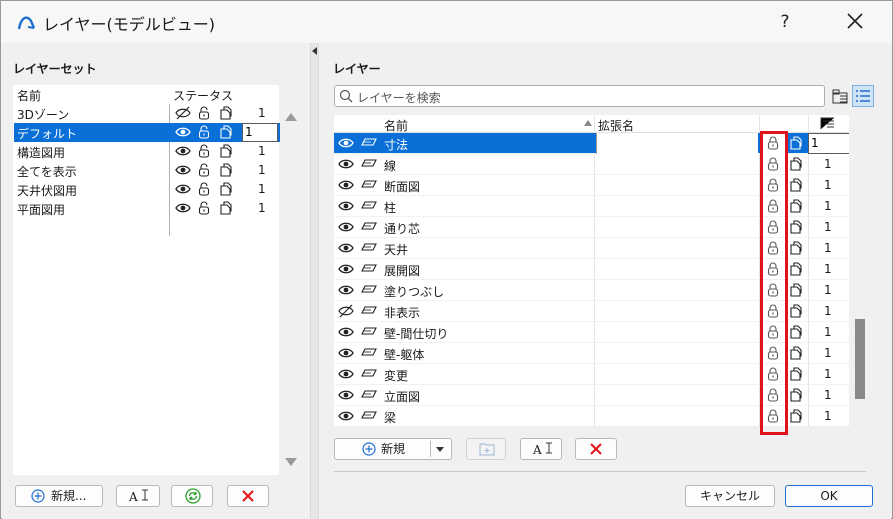  I want to click on layer-name: 寸法, so click(396, 145).